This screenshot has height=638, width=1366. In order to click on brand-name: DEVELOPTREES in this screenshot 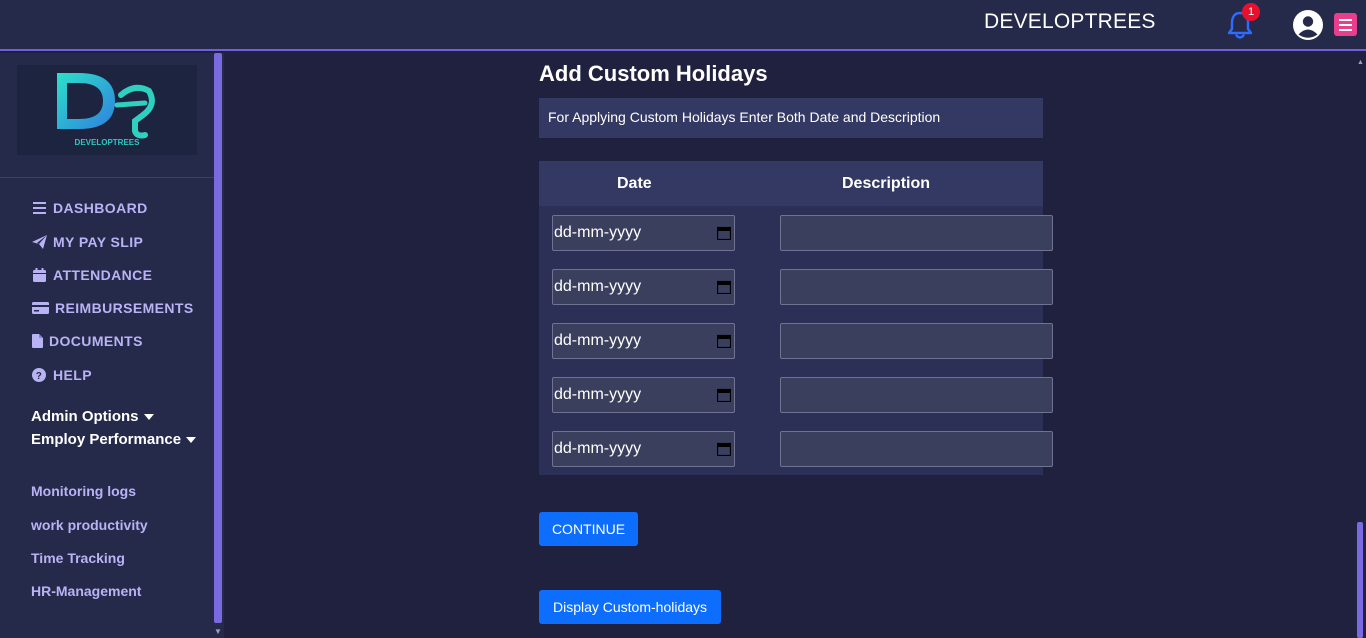, I will do `click(1070, 21)`.